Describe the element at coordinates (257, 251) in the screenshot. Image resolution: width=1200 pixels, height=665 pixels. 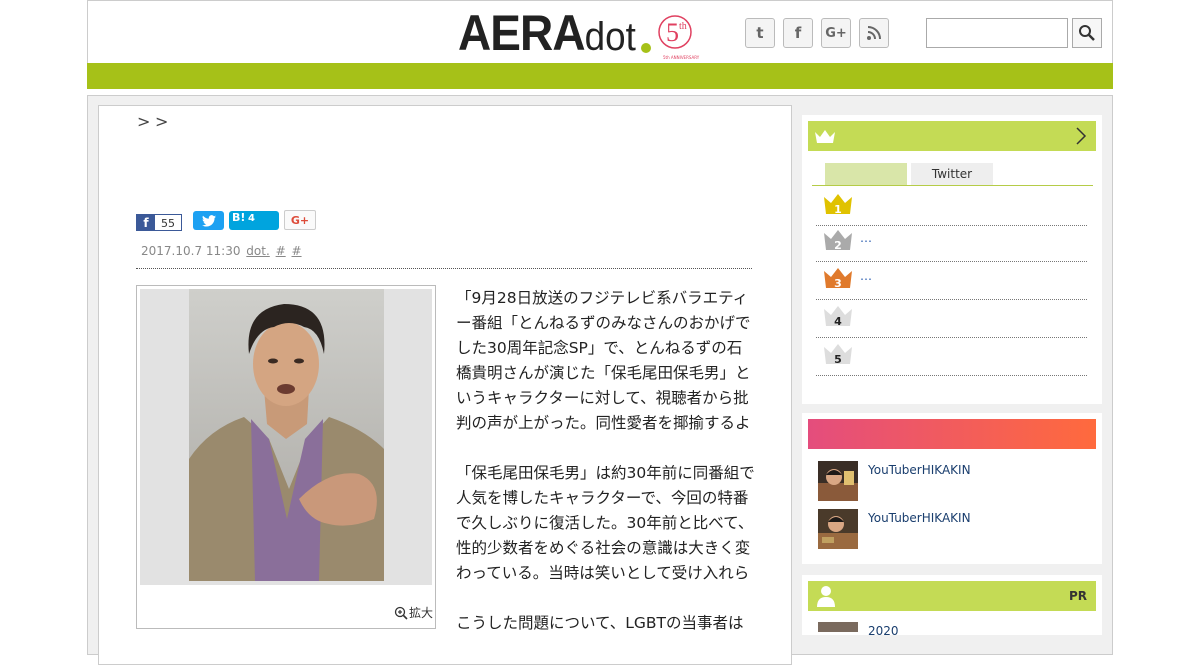
I see `source-link: dot.` at that location.